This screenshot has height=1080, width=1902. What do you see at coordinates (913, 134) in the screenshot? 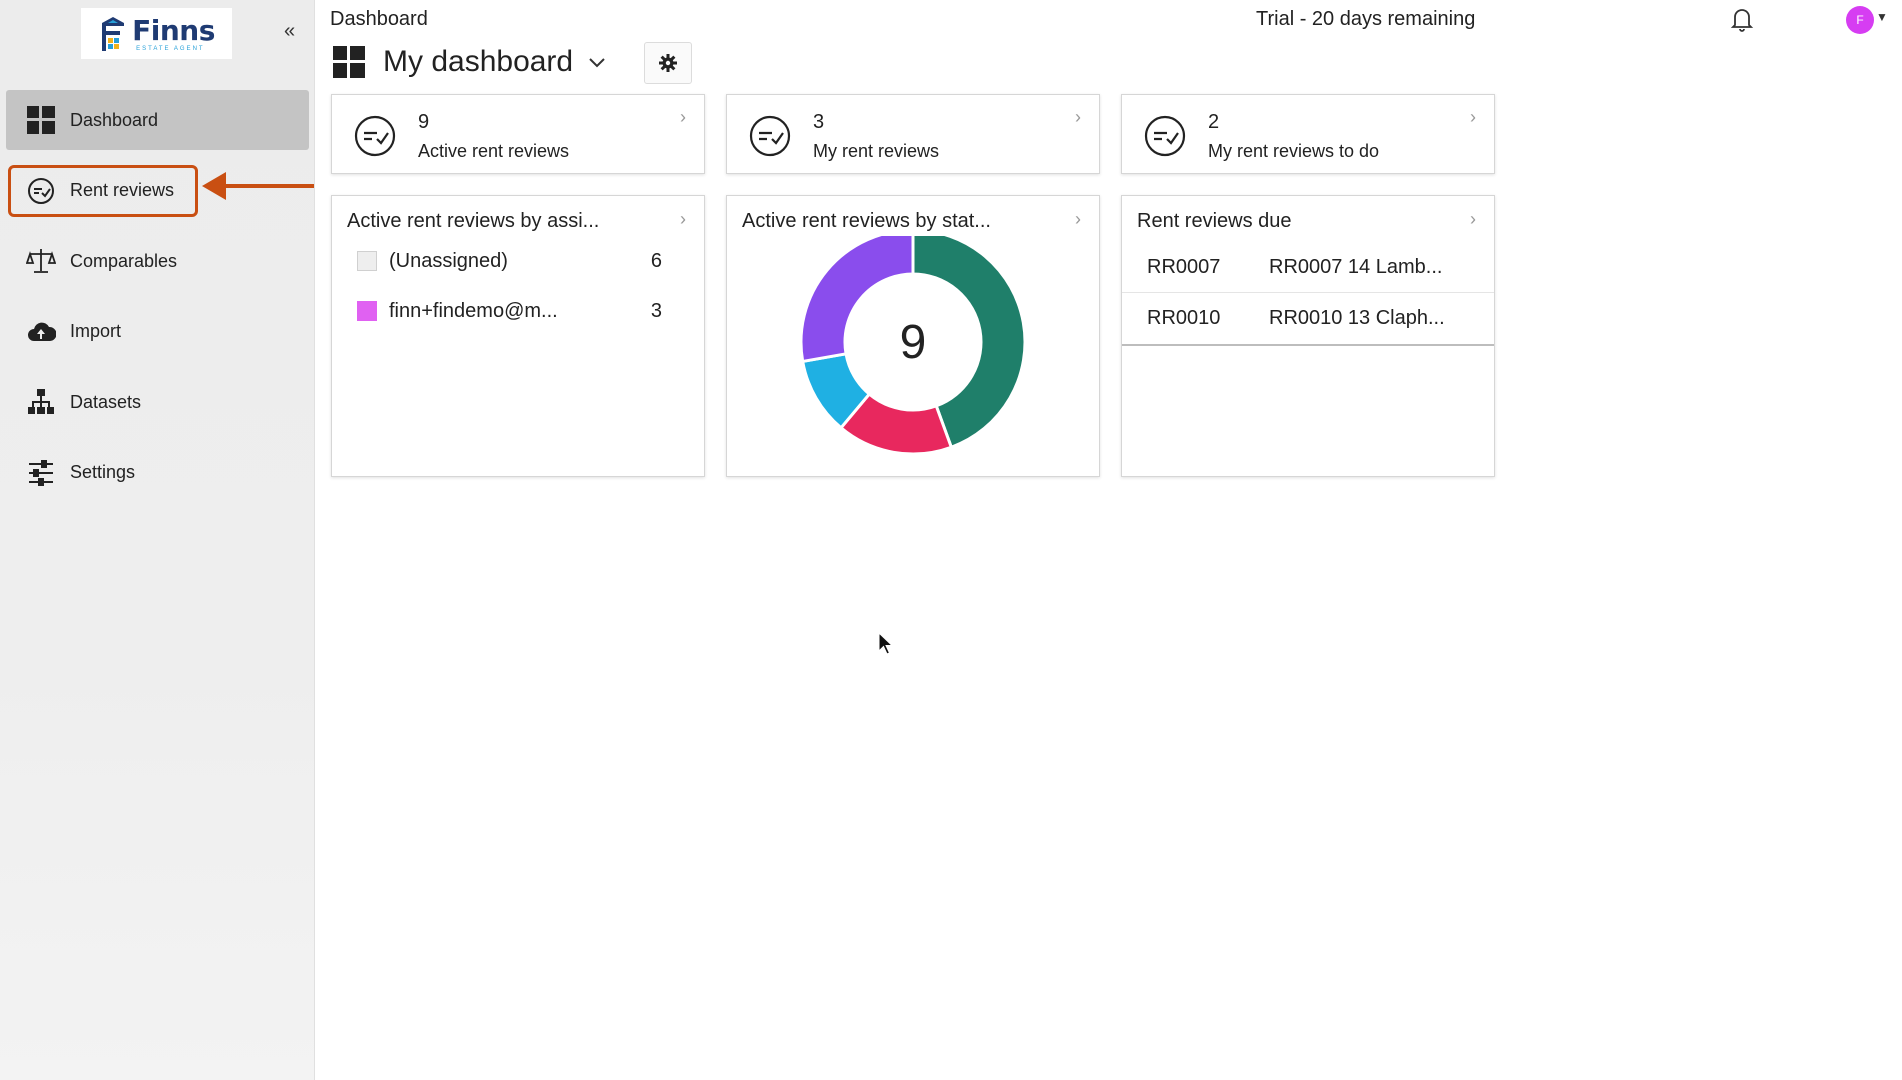
I see `stat-card-my-rent-reviews: 3 My rent reviews ›` at bounding box center [913, 134].